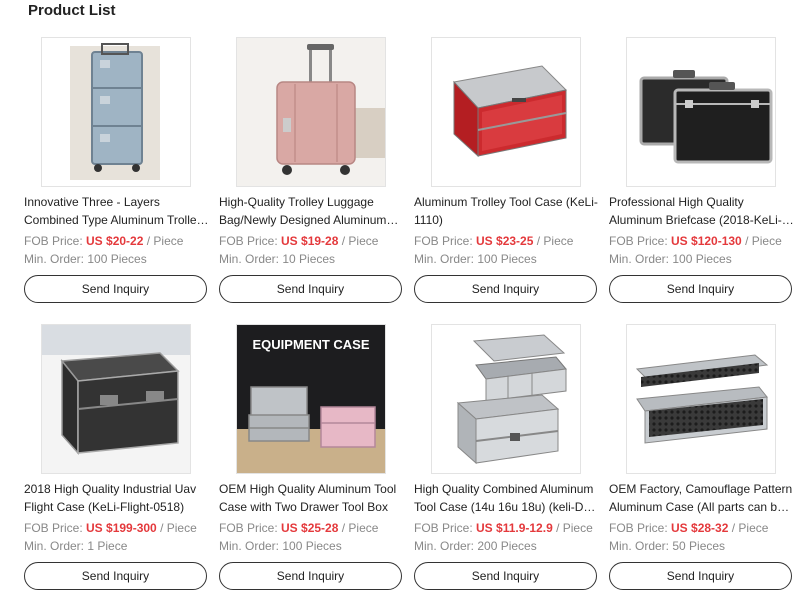  I want to click on price-value: US $11.9-12.9, so click(514, 528).